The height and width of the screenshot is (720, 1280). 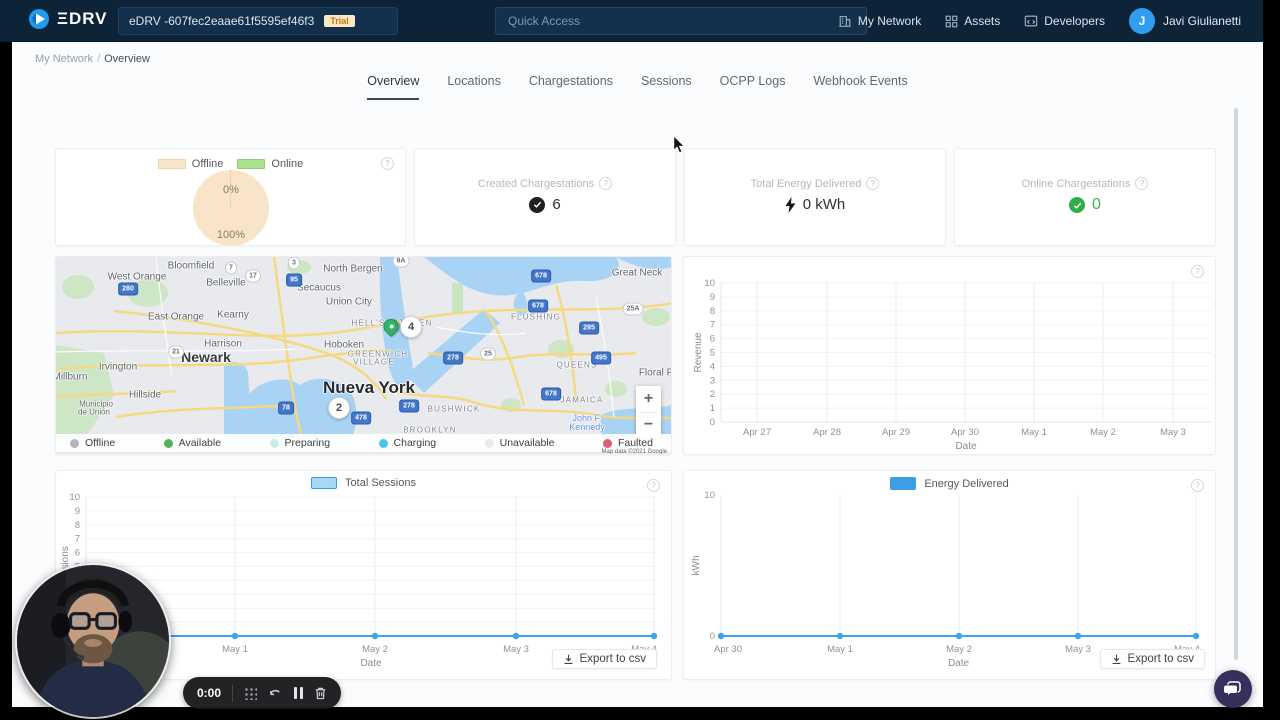 What do you see at coordinates (1236, 384) in the screenshot?
I see `page-scrollbar` at bounding box center [1236, 384].